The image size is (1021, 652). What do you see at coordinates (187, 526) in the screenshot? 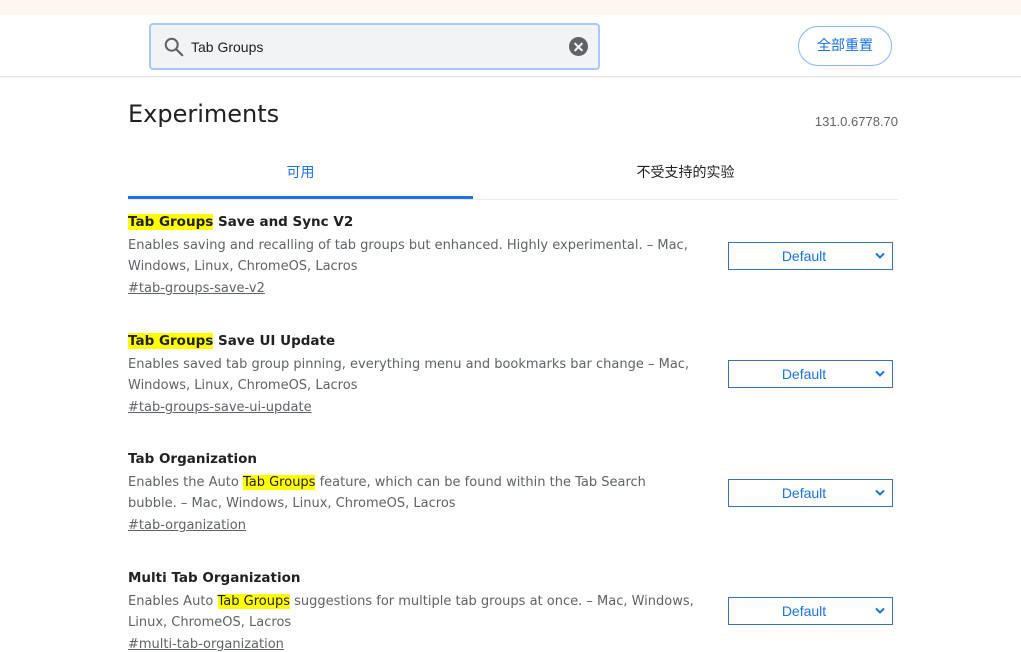
I see `experiment-permalink: #tab-organization` at bounding box center [187, 526].